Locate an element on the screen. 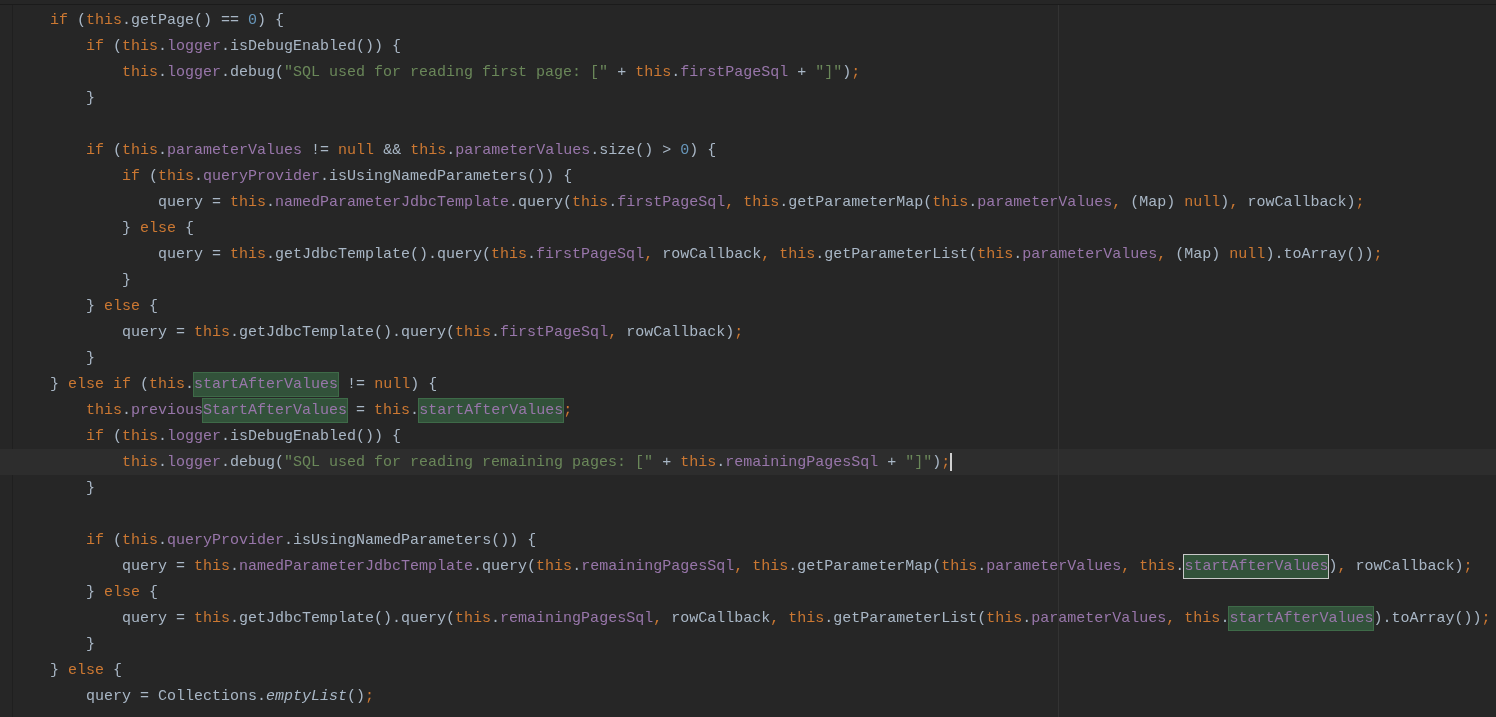 Image resolution: width=1496 pixels, height=717 pixels. text-caret is located at coordinates (951, 462).